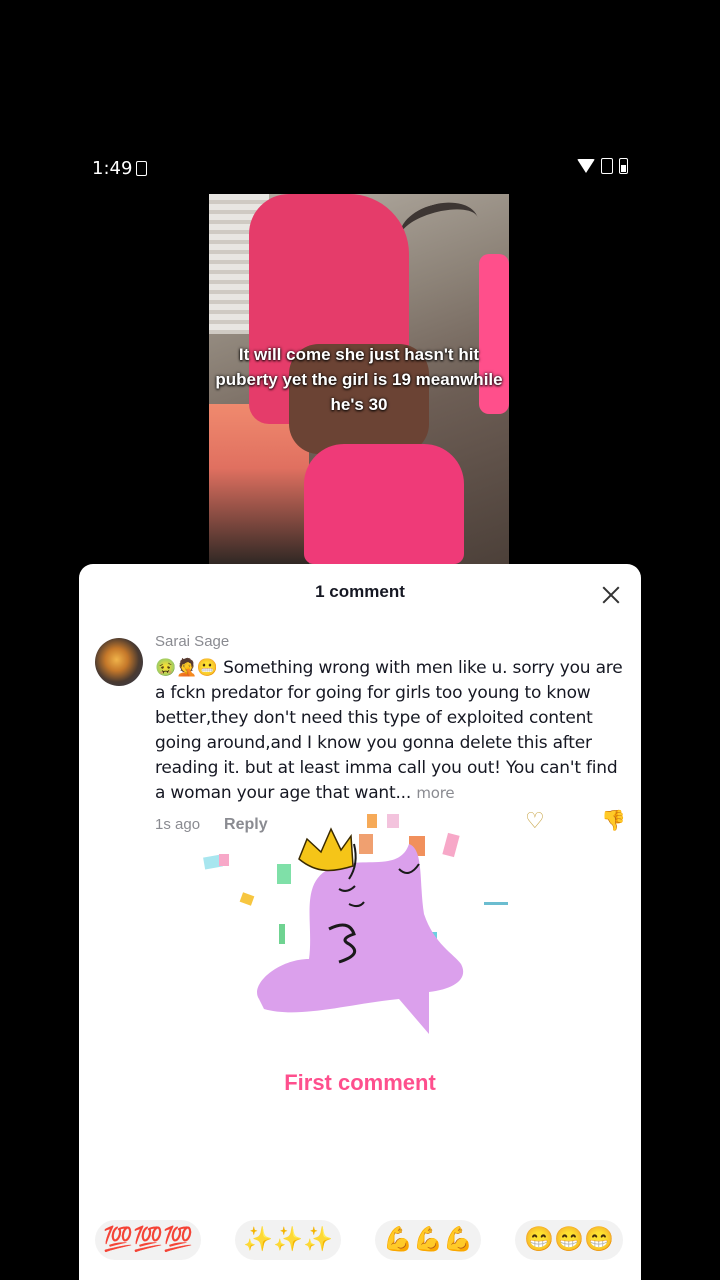  I want to click on first-comment-illustration, so click(355, 924).